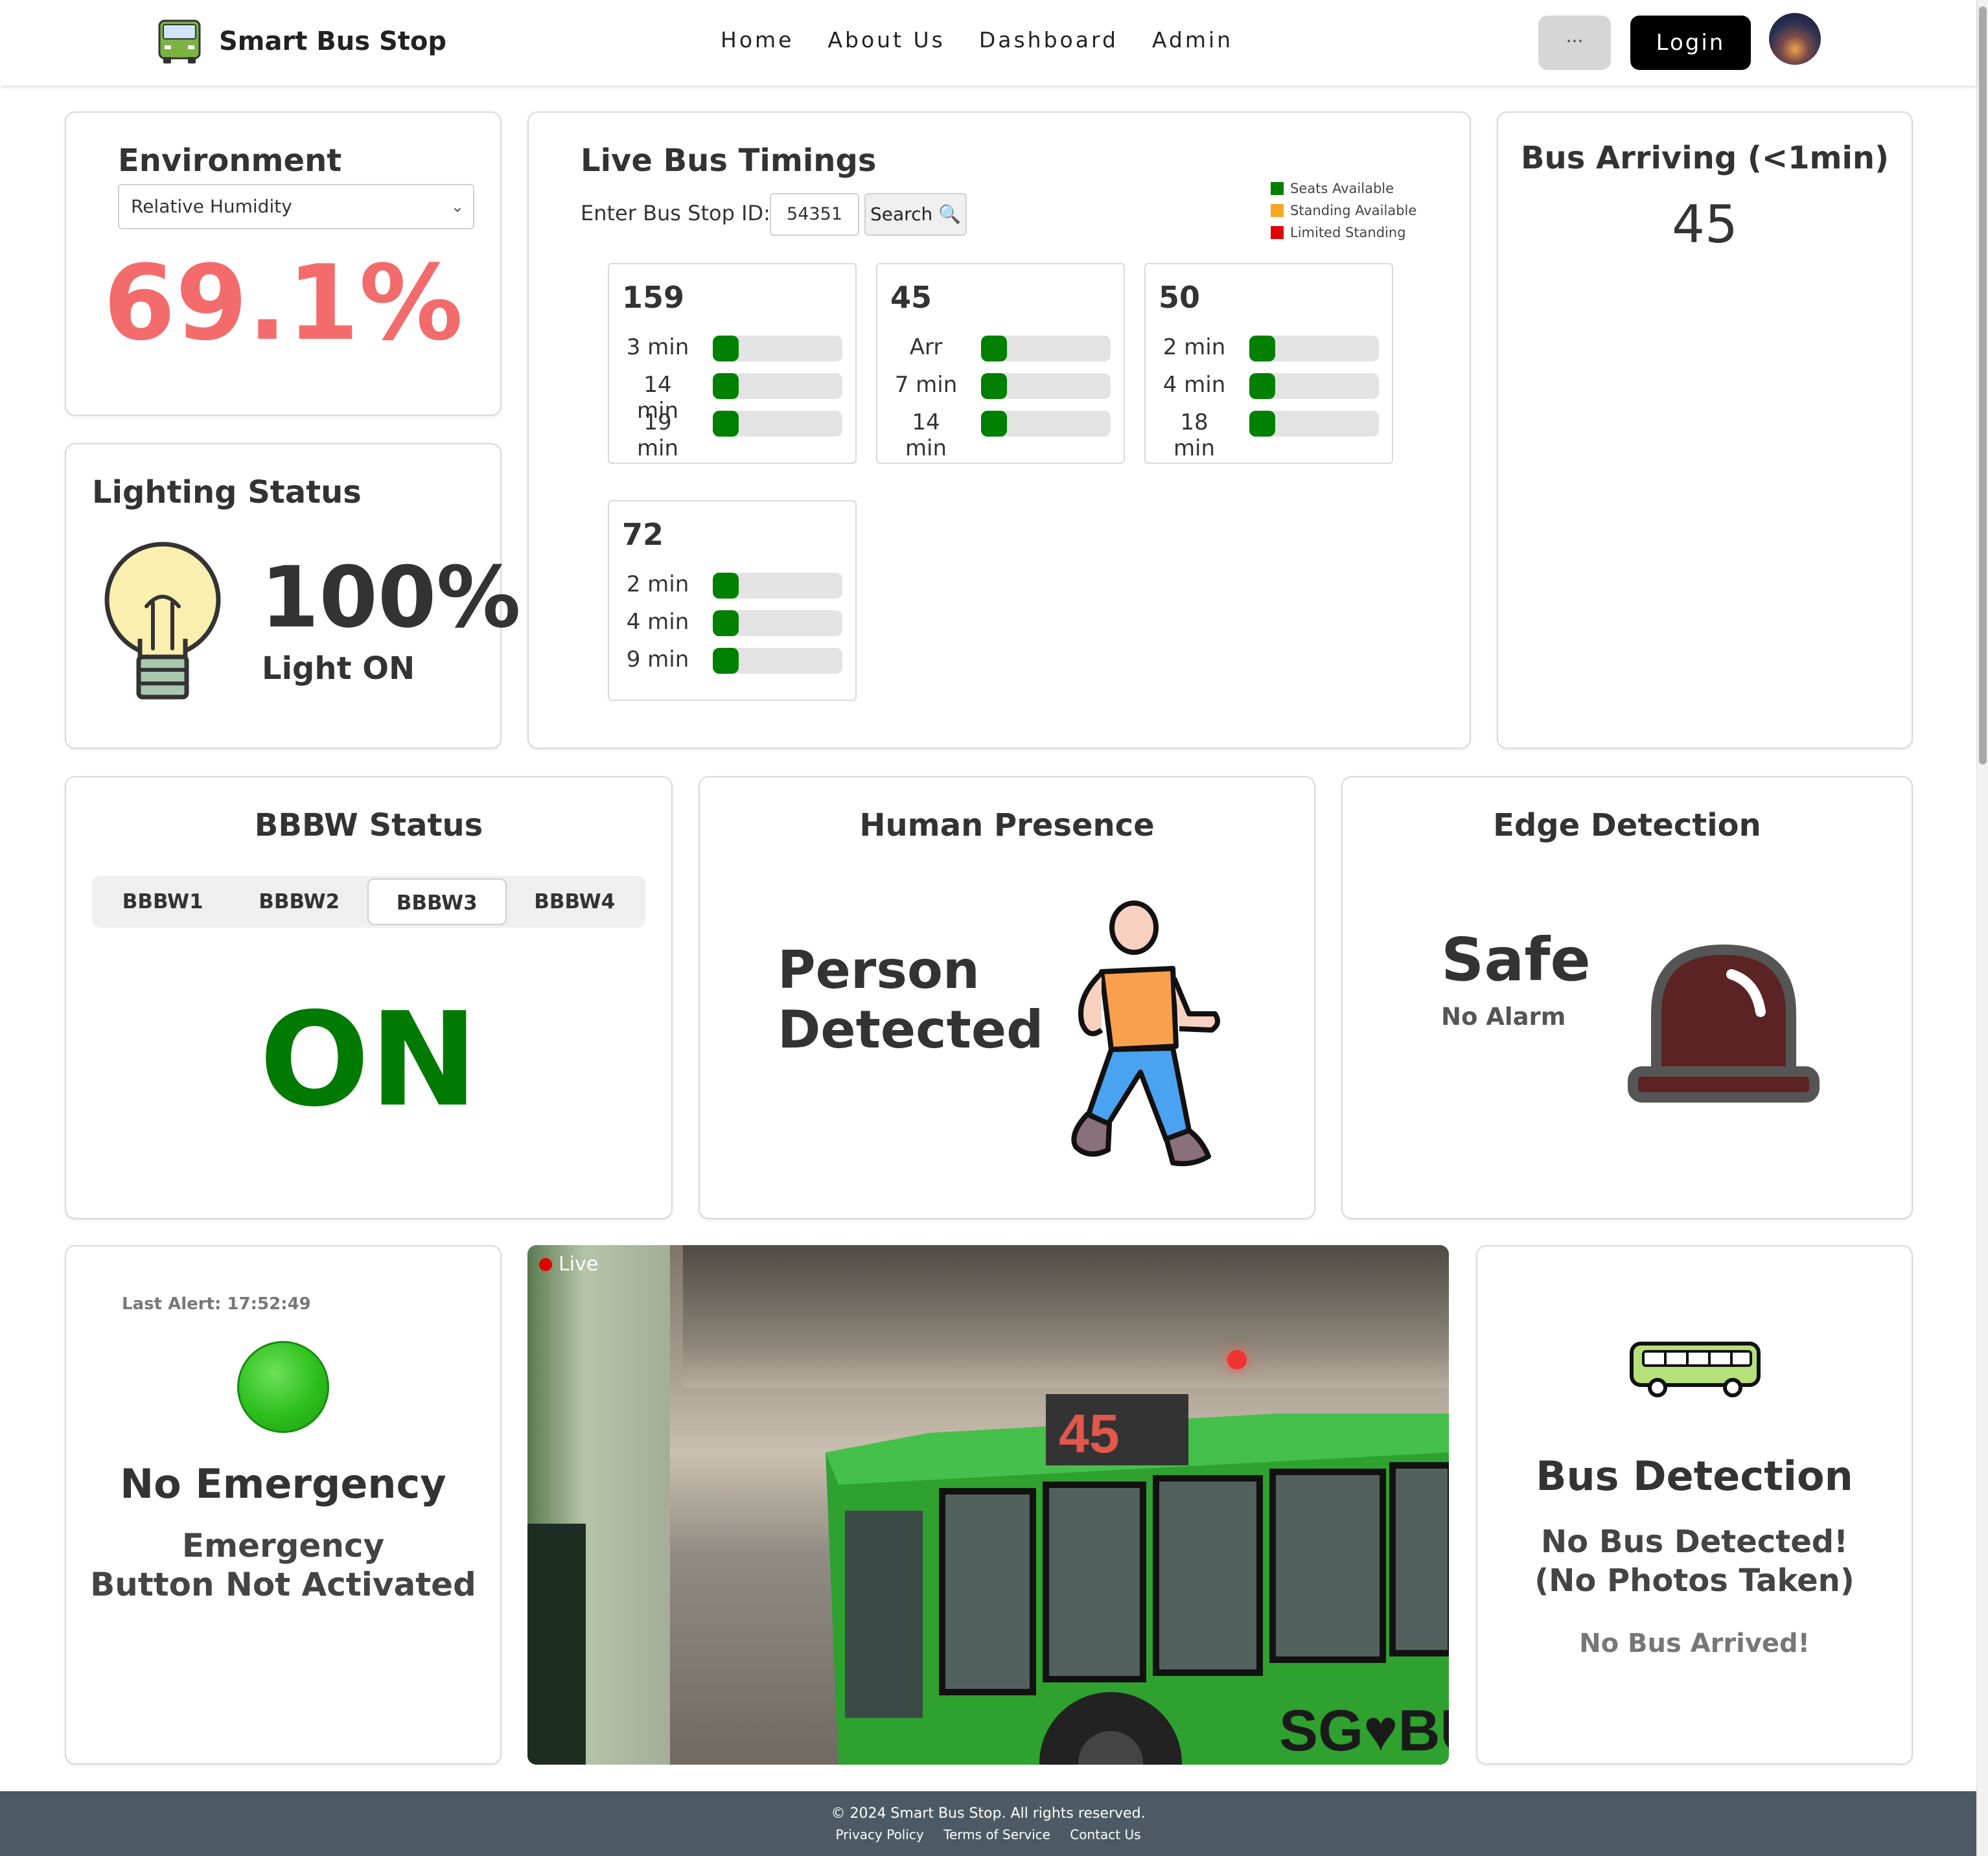  What do you see at coordinates (283, 1483) in the screenshot?
I see `emergency-title: No Emergency` at bounding box center [283, 1483].